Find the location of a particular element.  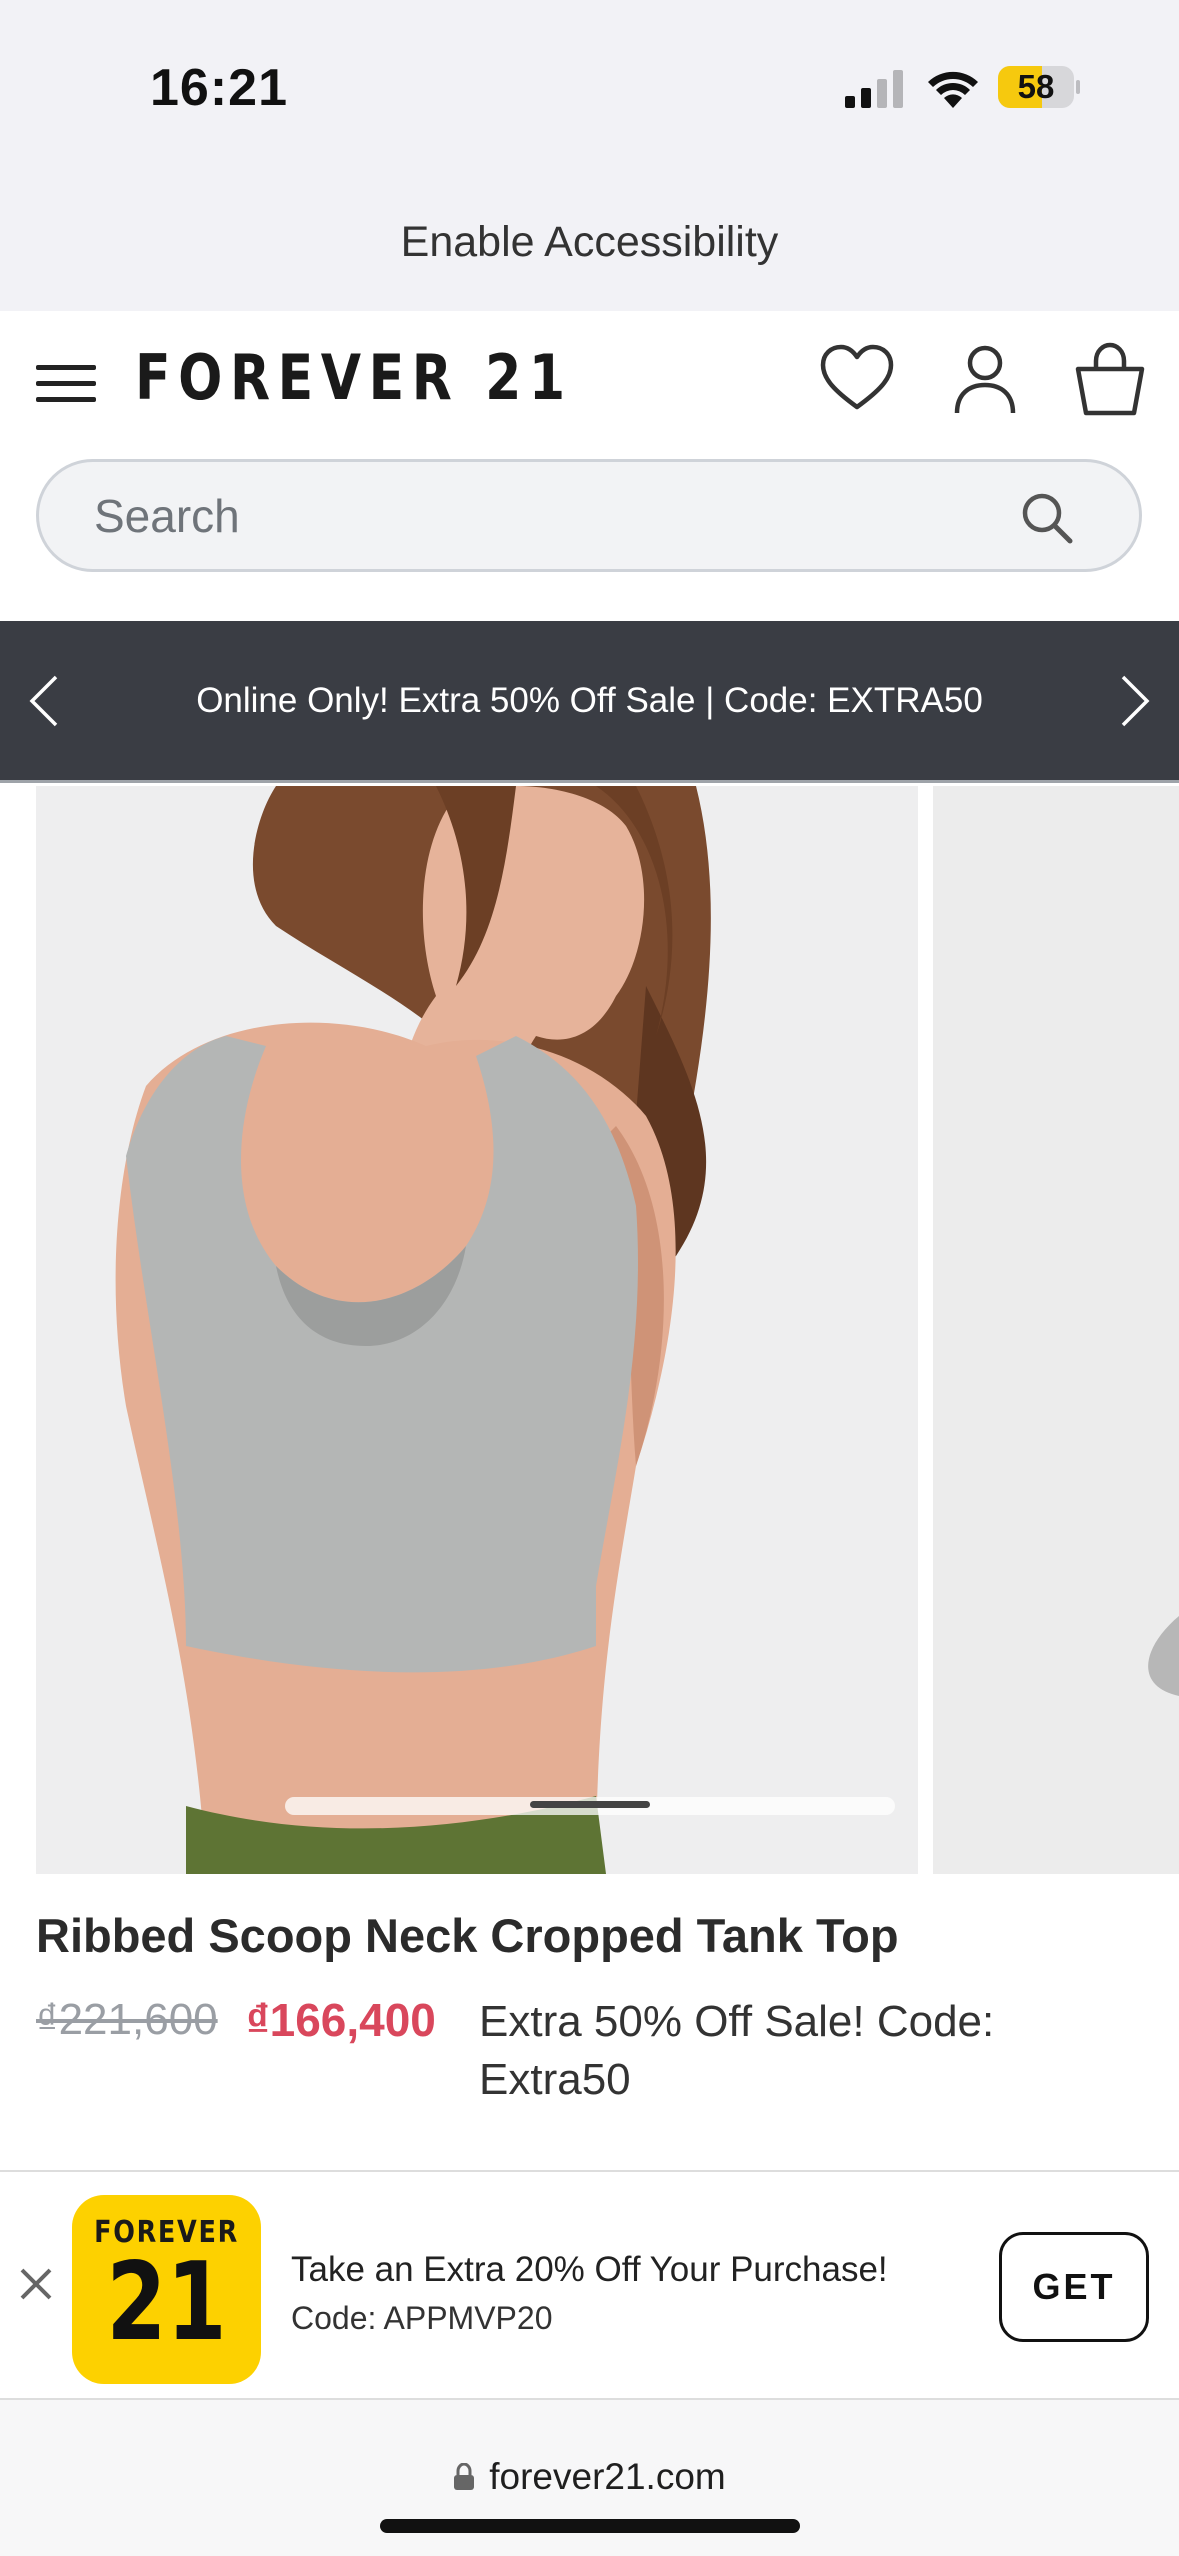

next-product-photo is located at coordinates (1056, 1330).